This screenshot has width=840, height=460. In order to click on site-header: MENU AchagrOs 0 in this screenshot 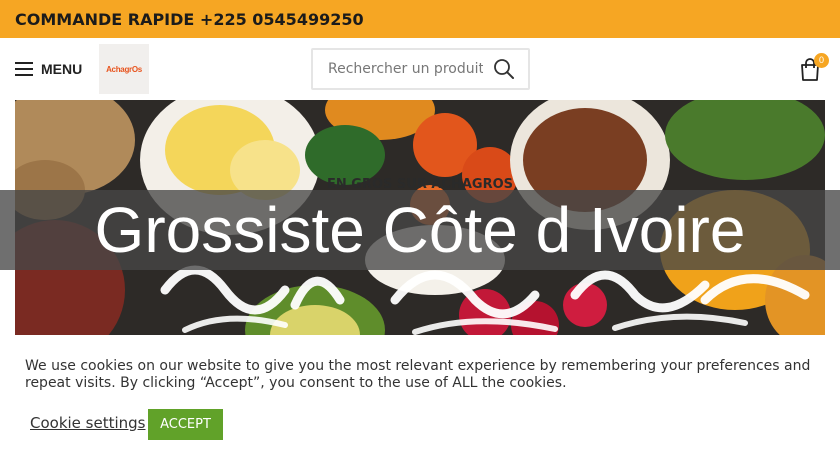, I will do `click(420, 69)`.